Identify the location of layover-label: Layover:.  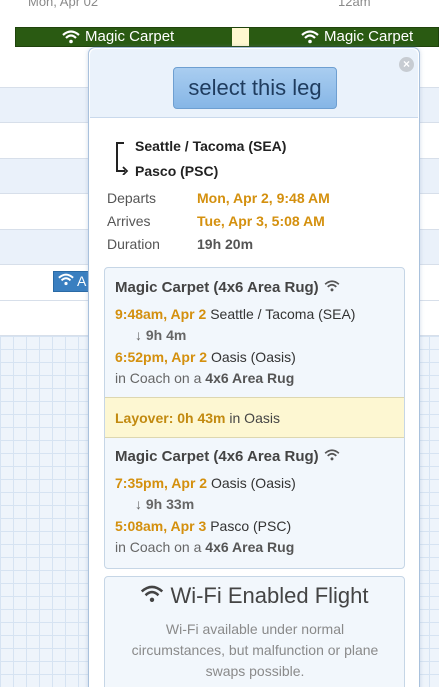
(144, 418).